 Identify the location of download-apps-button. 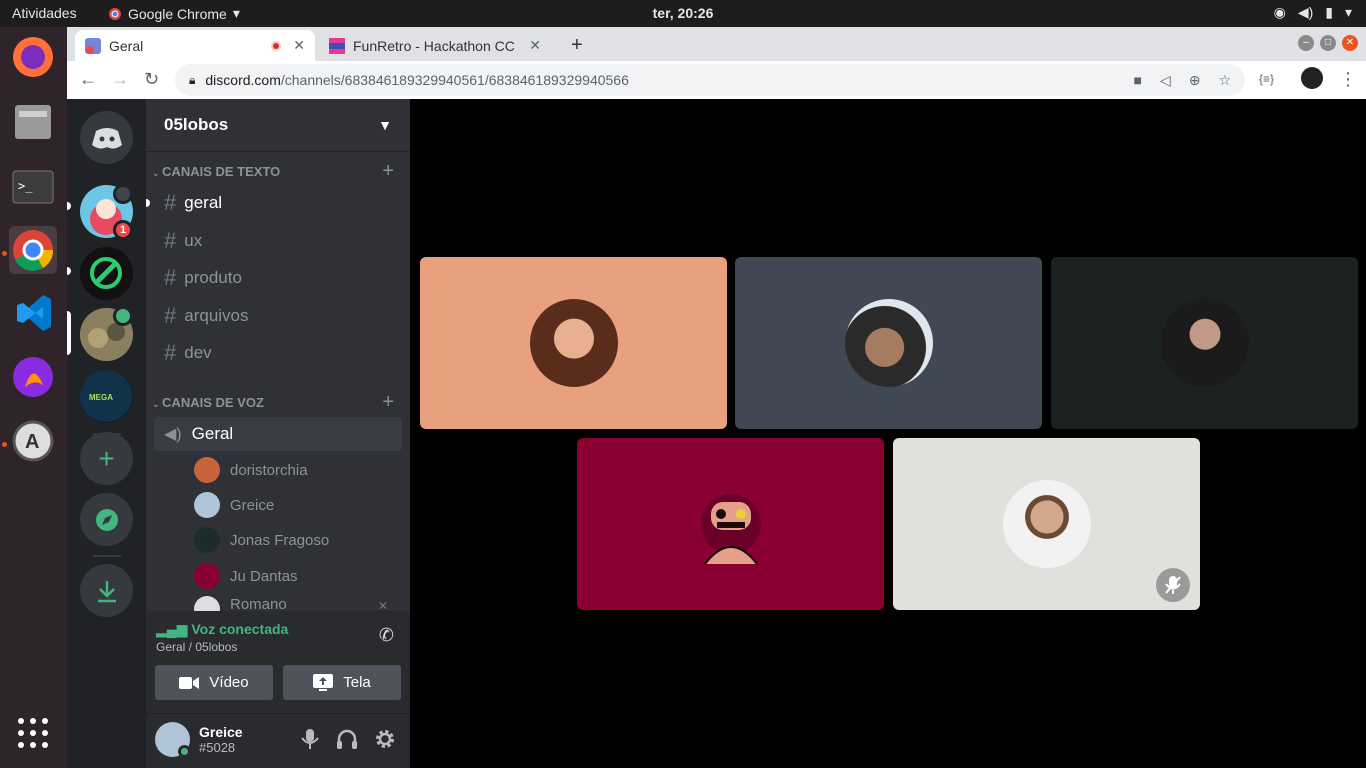
(106, 590).